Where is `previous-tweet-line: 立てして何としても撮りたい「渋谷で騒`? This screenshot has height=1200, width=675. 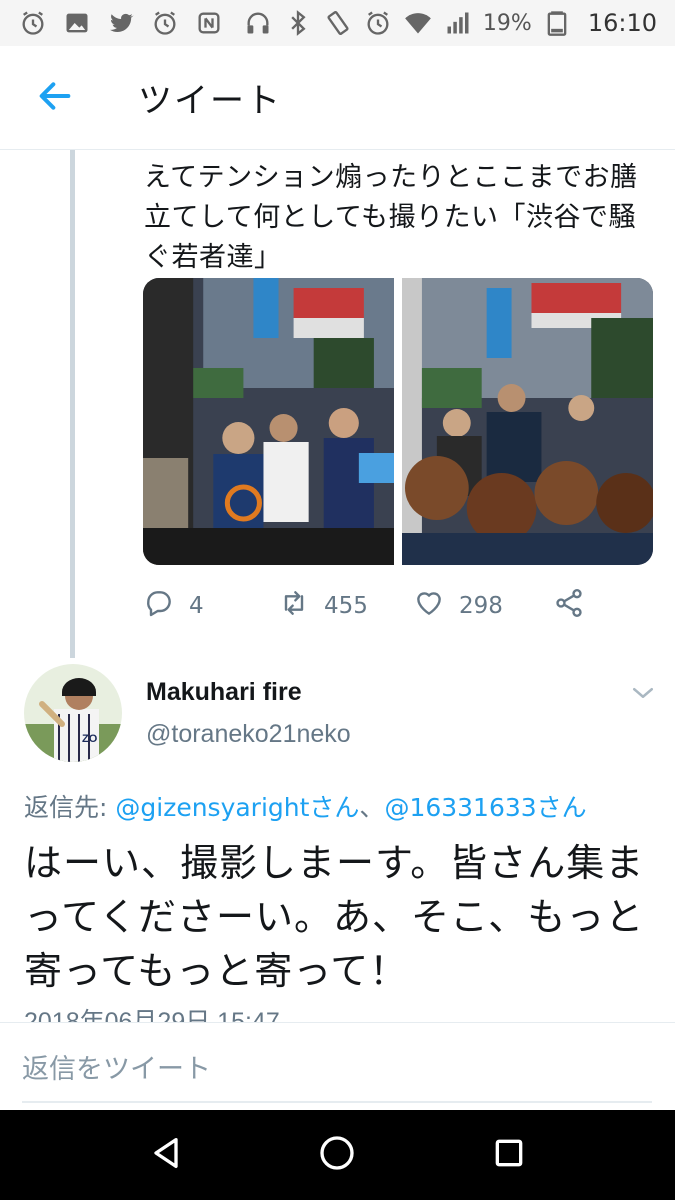
previous-tweet-line: 立てして何としても撮りたい「渋谷で騒 is located at coordinates (390, 217).